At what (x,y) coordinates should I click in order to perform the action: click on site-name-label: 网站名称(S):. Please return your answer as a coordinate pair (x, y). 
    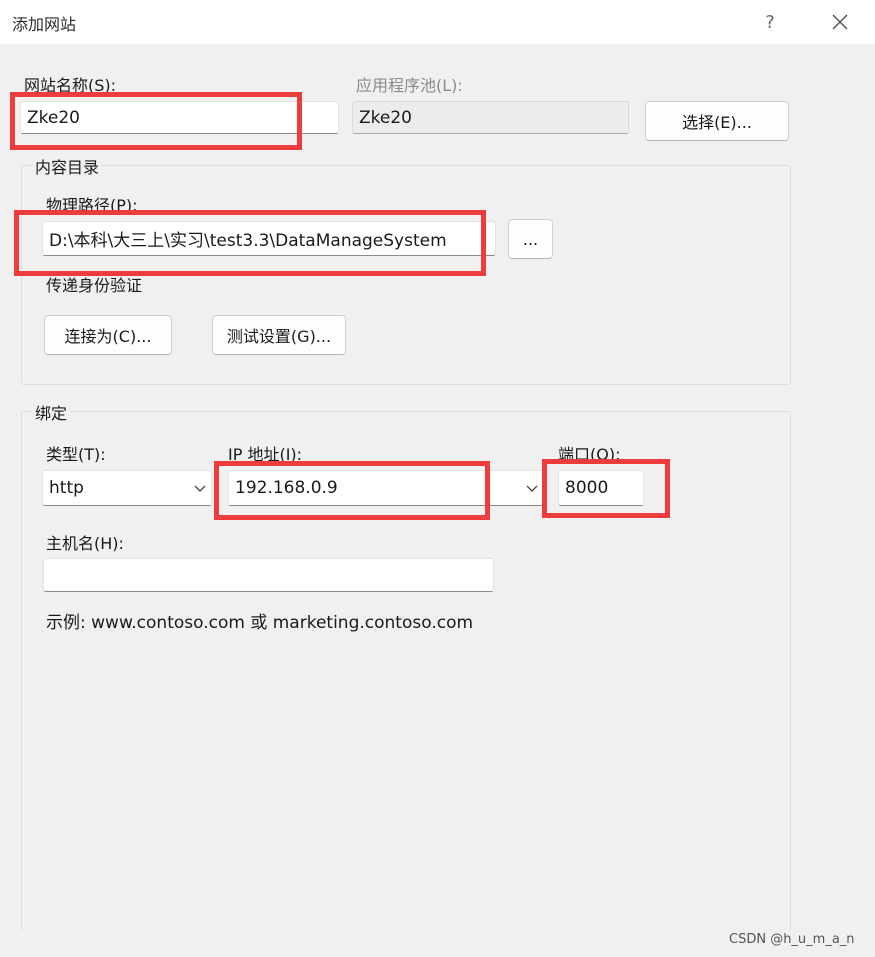
    Looking at the image, I should click on (70, 85).